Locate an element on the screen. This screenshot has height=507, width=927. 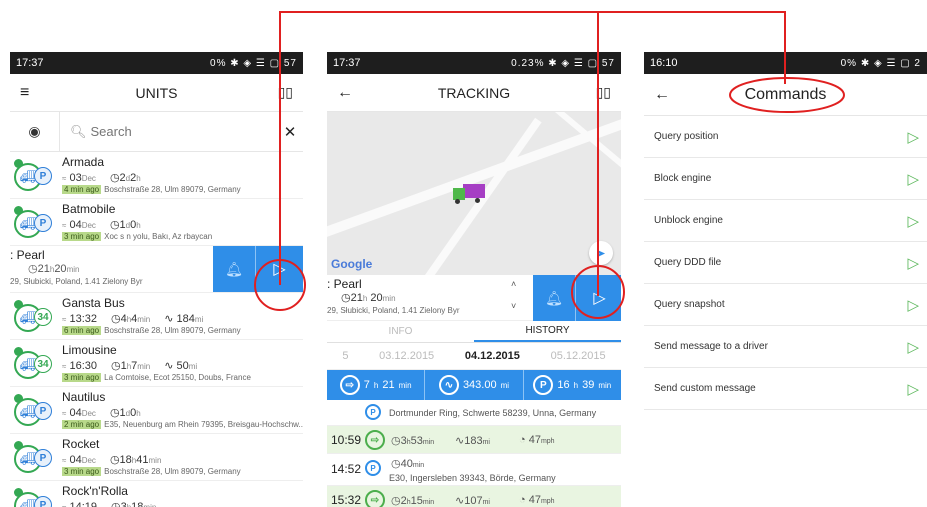
close-icon: ✕ is located at coordinates (290, 132).